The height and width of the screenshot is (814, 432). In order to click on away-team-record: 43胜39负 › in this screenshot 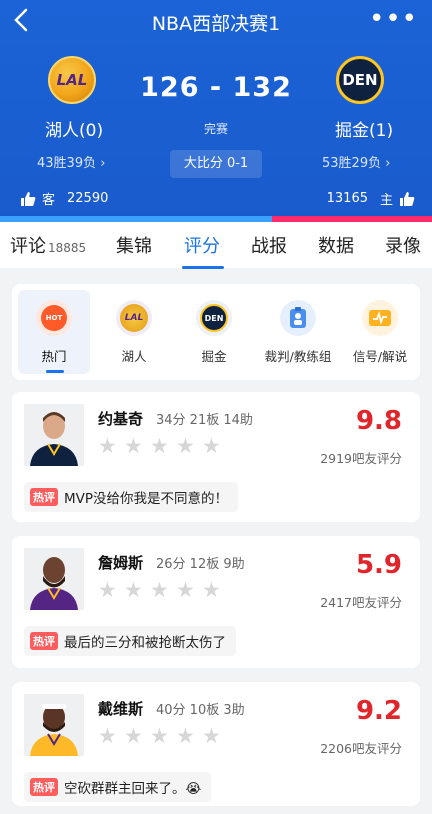, I will do `click(71, 161)`.